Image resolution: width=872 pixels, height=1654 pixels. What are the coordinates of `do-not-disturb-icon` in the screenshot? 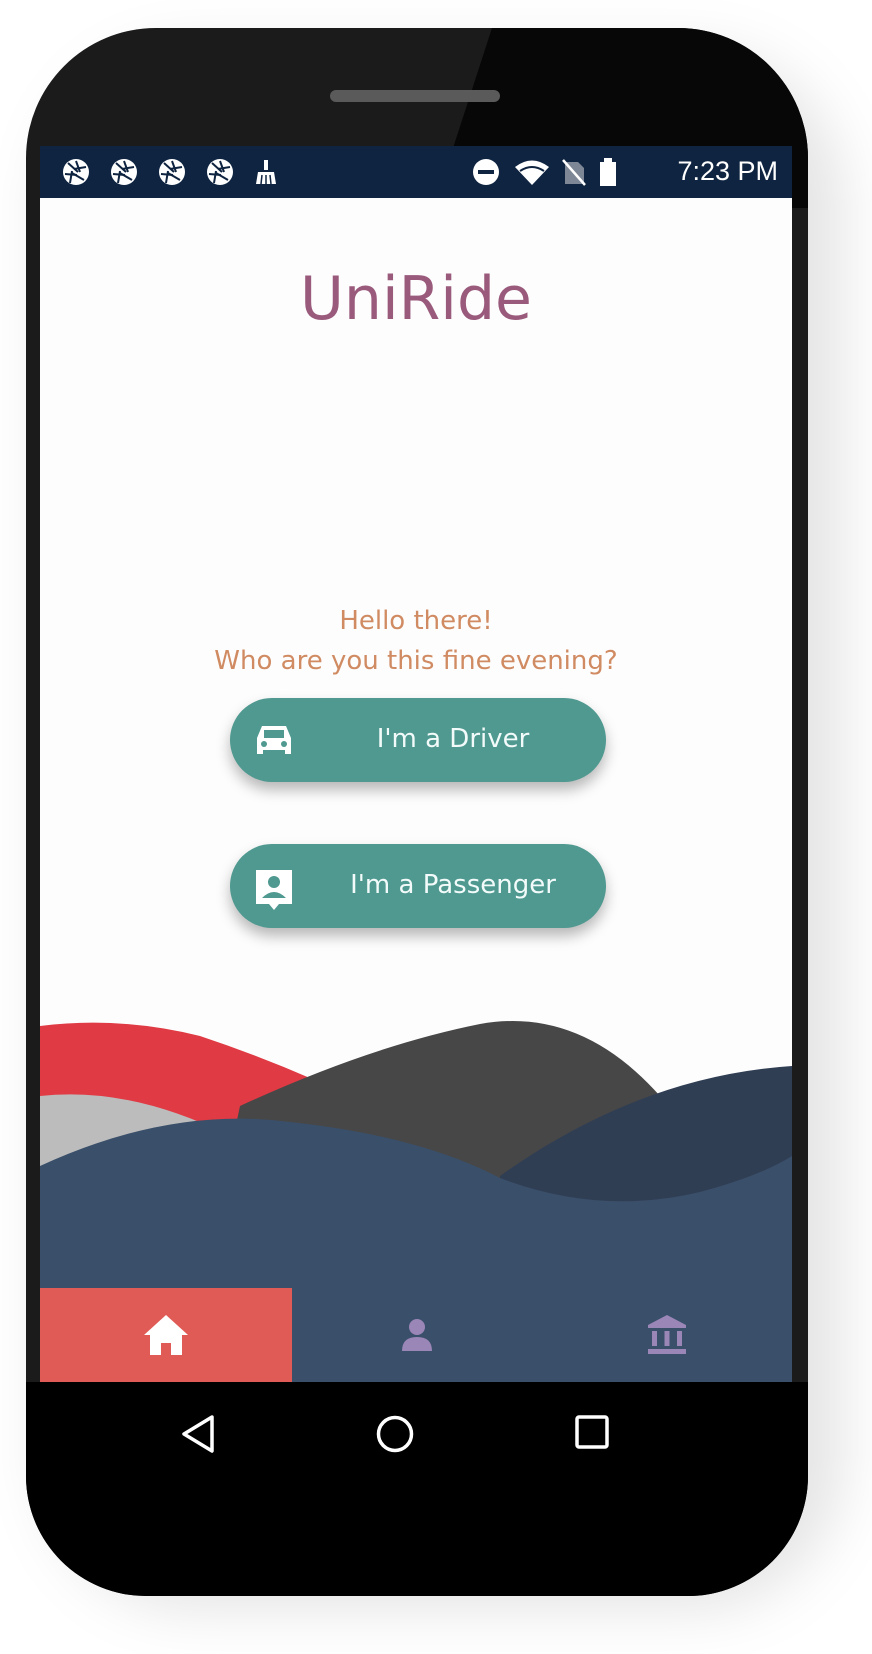 It's located at (486, 172).